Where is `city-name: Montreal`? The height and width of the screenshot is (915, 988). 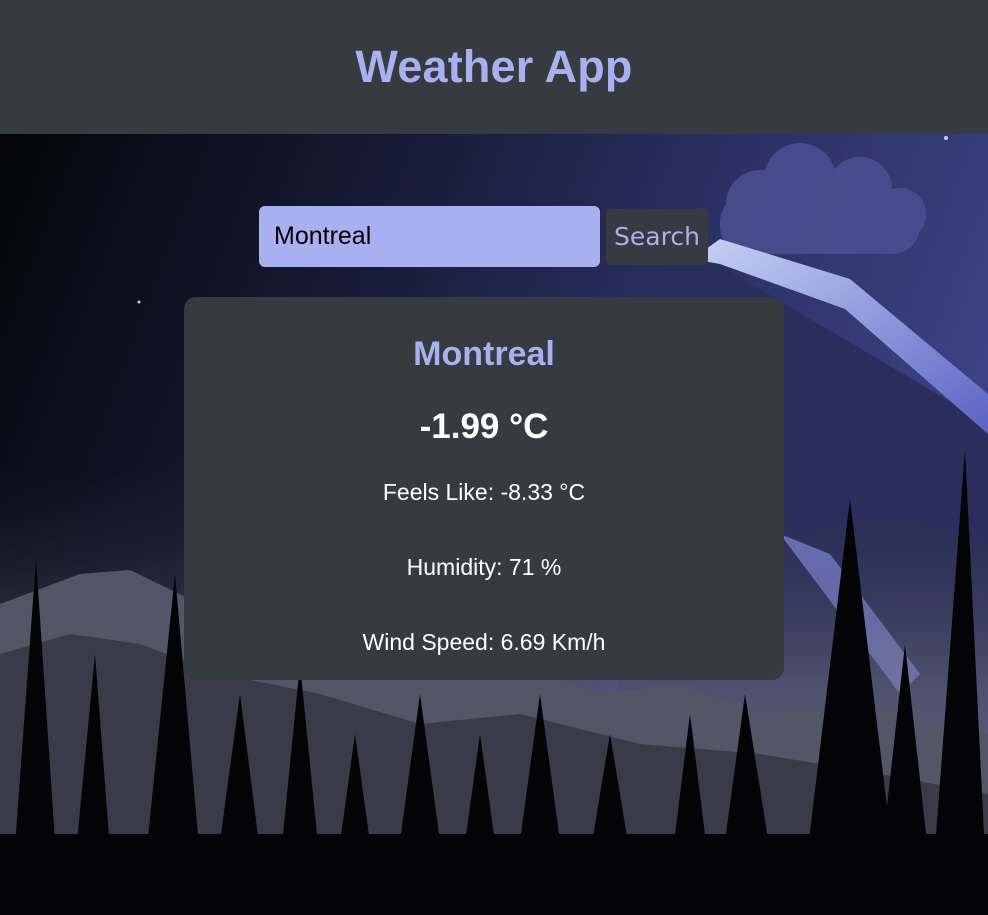
city-name: Montreal is located at coordinates (484, 354).